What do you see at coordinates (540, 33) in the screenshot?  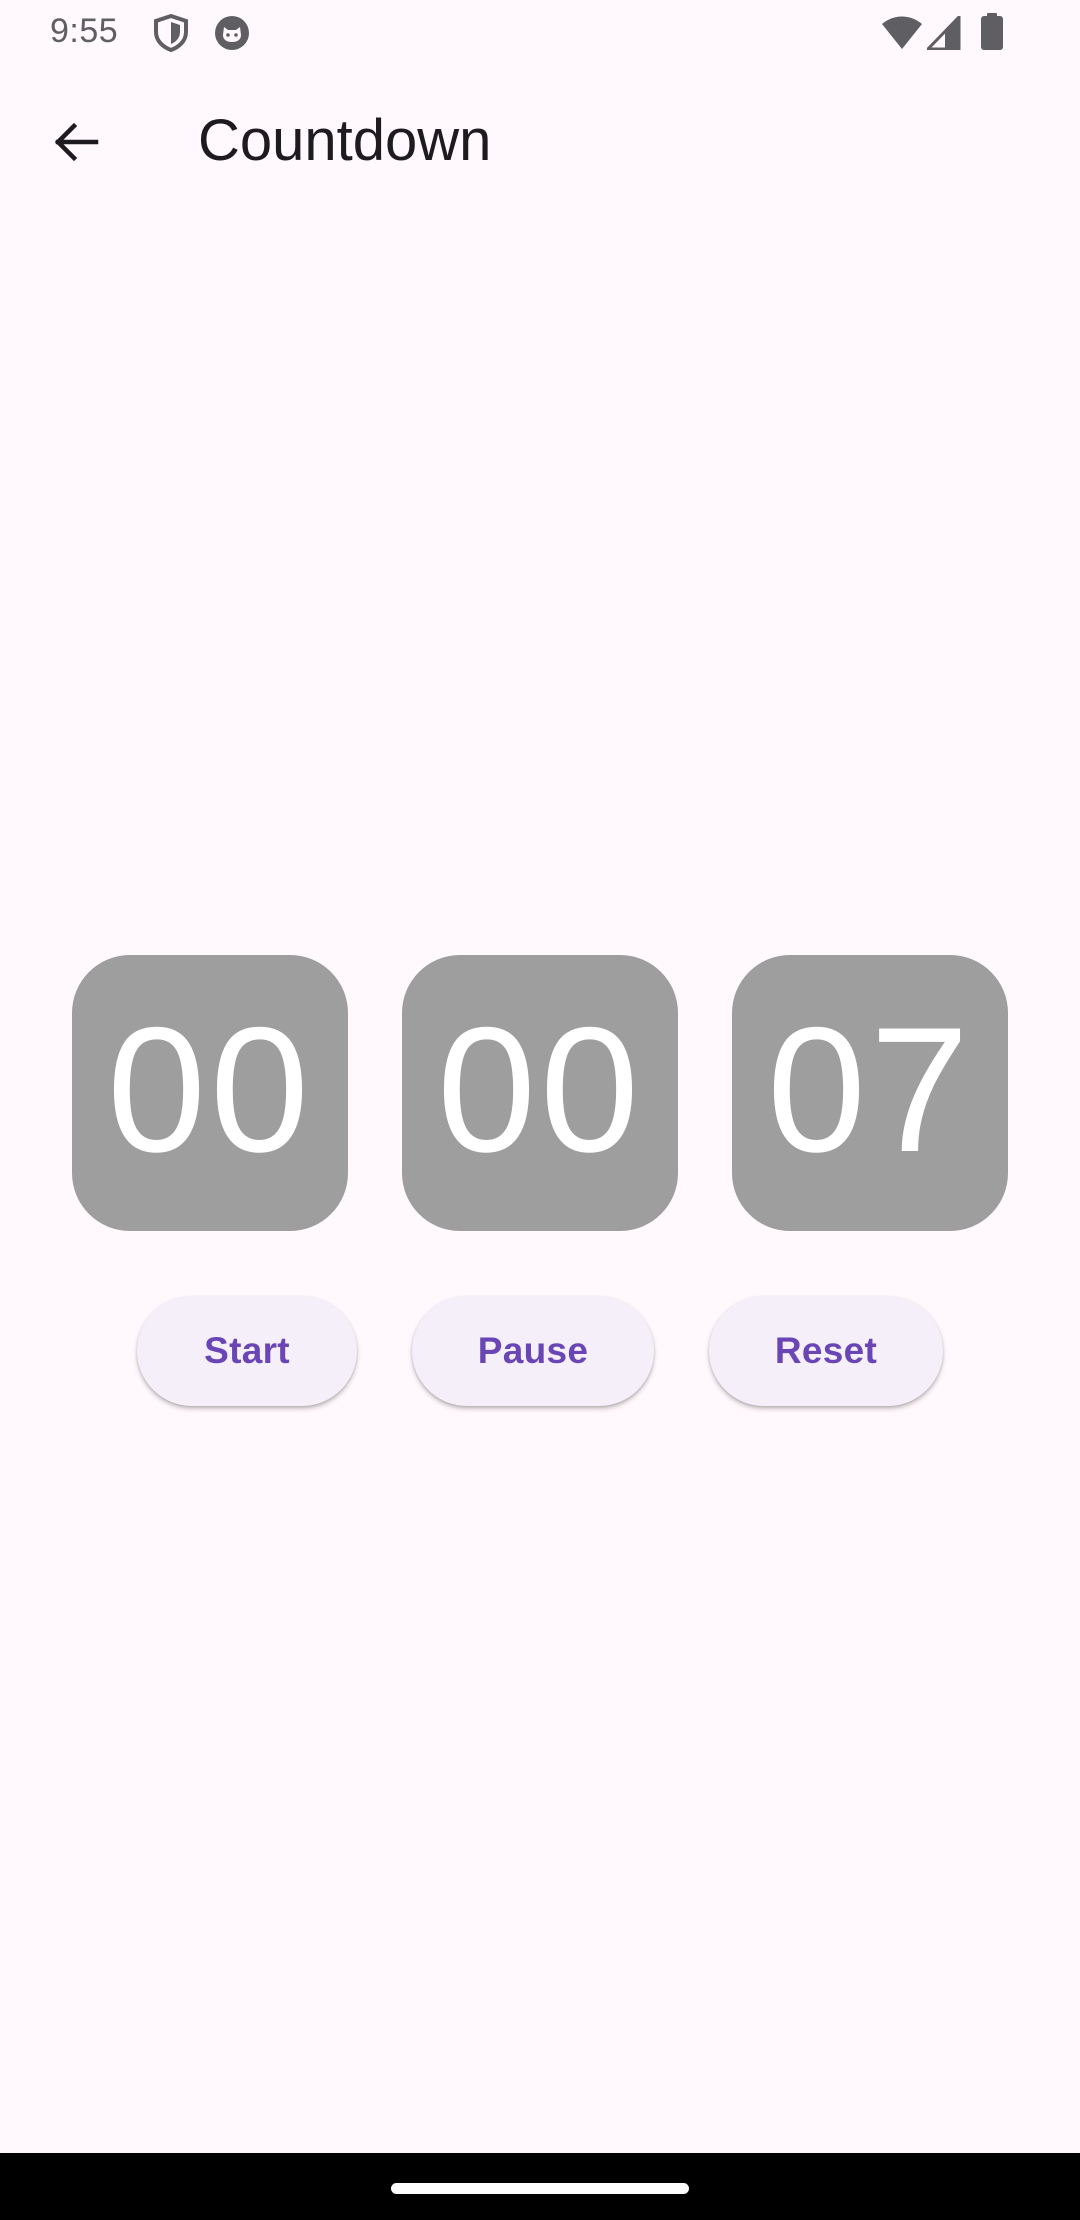 I see `status-bar: 9:55` at bounding box center [540, 33].